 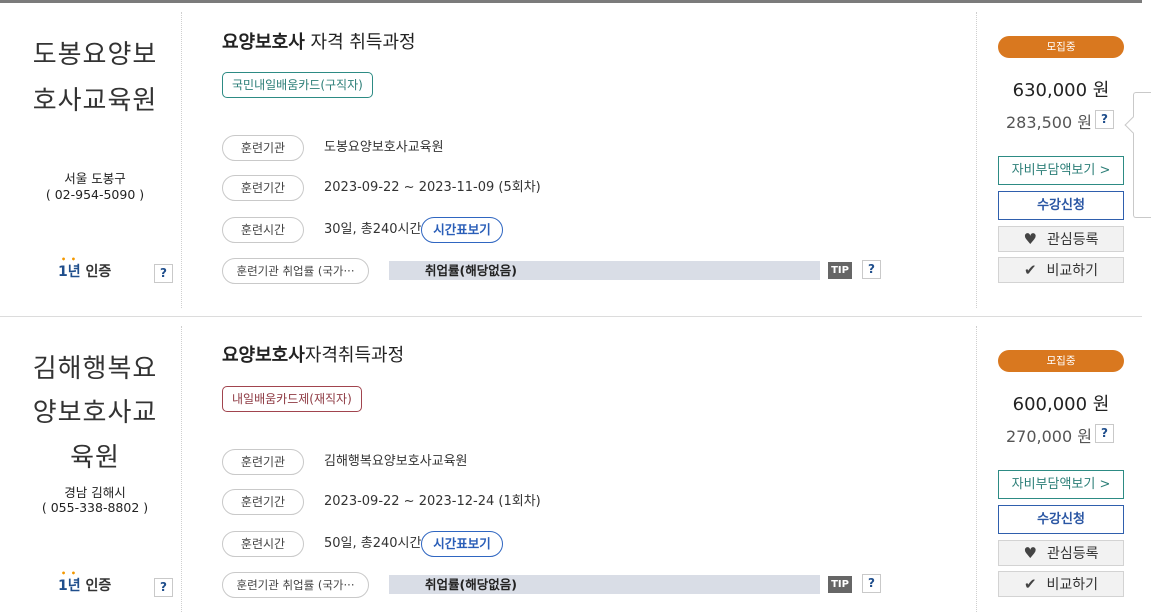 I want to click on institution-phone: ( 02-954-5090 ), so click(x=95, y=194).